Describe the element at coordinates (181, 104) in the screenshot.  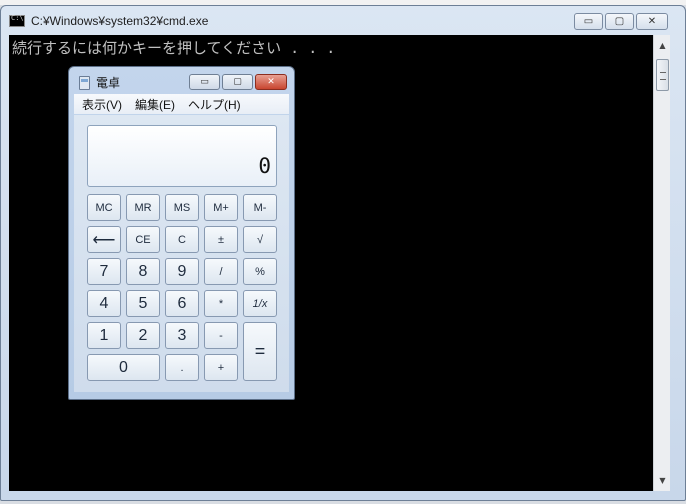
I see `calculator-menubar: 表示(V) 編集(E) ヘルプ(H)` at that location.